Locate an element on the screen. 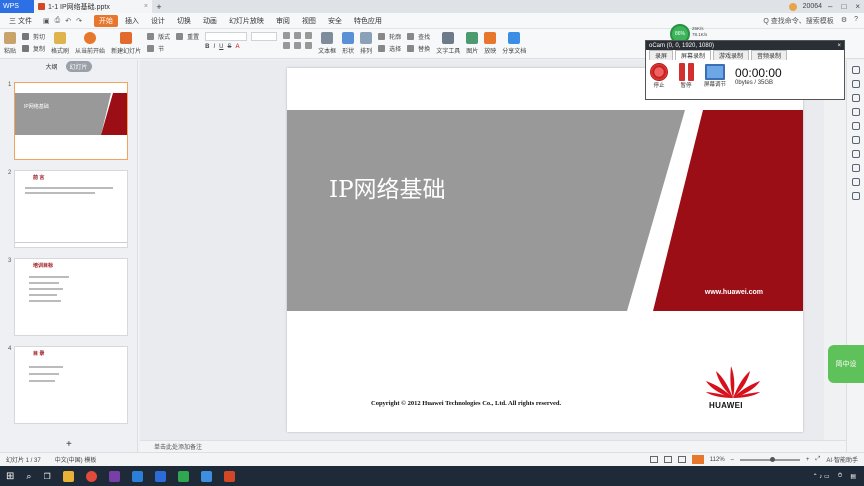 The image size is (864, 486). minimize-icon: – is located at coordinates (830, 6).